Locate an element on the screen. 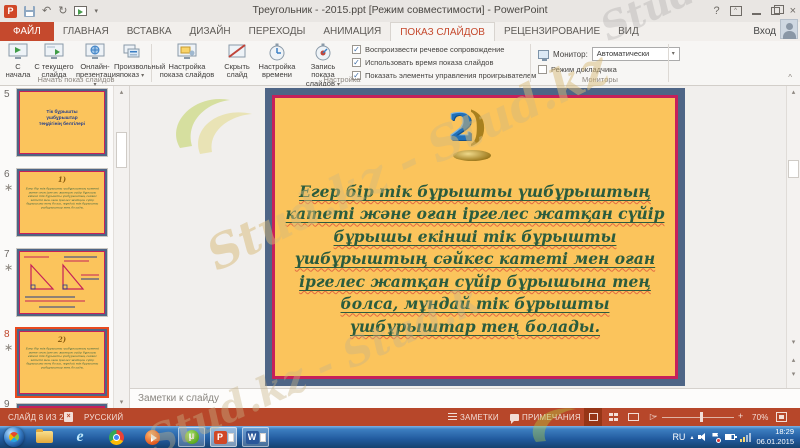 The width and height of the screenshot is (800, 448). notes-pane: Заметки к слайду is located at coordinates (465, 398).